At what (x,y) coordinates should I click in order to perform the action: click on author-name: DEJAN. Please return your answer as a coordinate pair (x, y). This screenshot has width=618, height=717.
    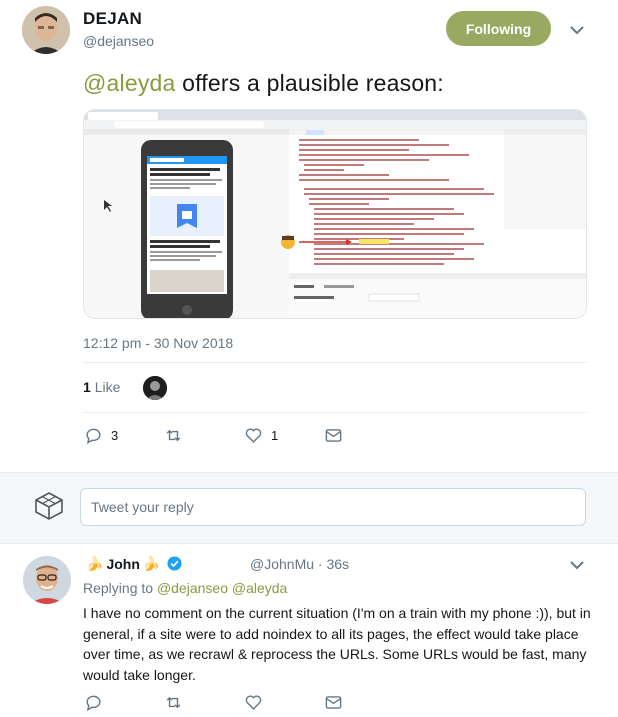
    Looking at the image, I should click on (112, 19).